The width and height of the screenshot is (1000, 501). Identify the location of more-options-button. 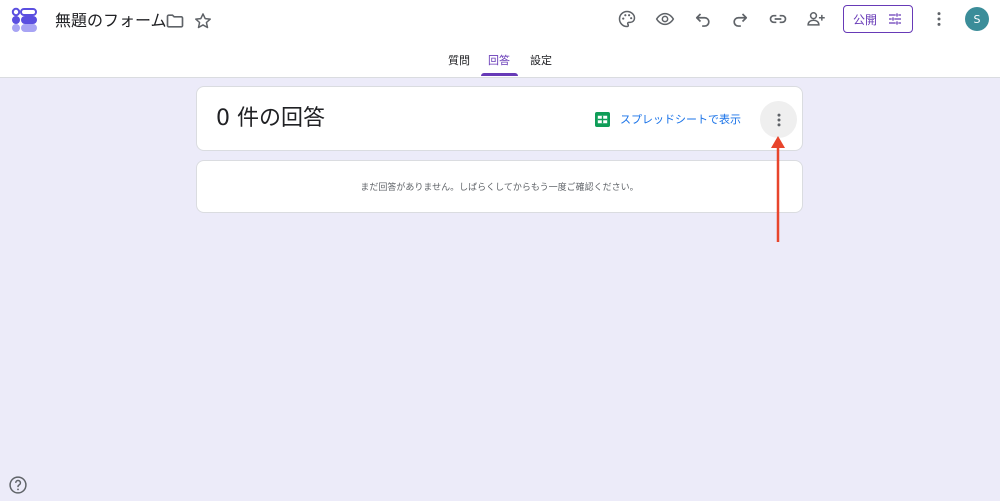
(939, 19).